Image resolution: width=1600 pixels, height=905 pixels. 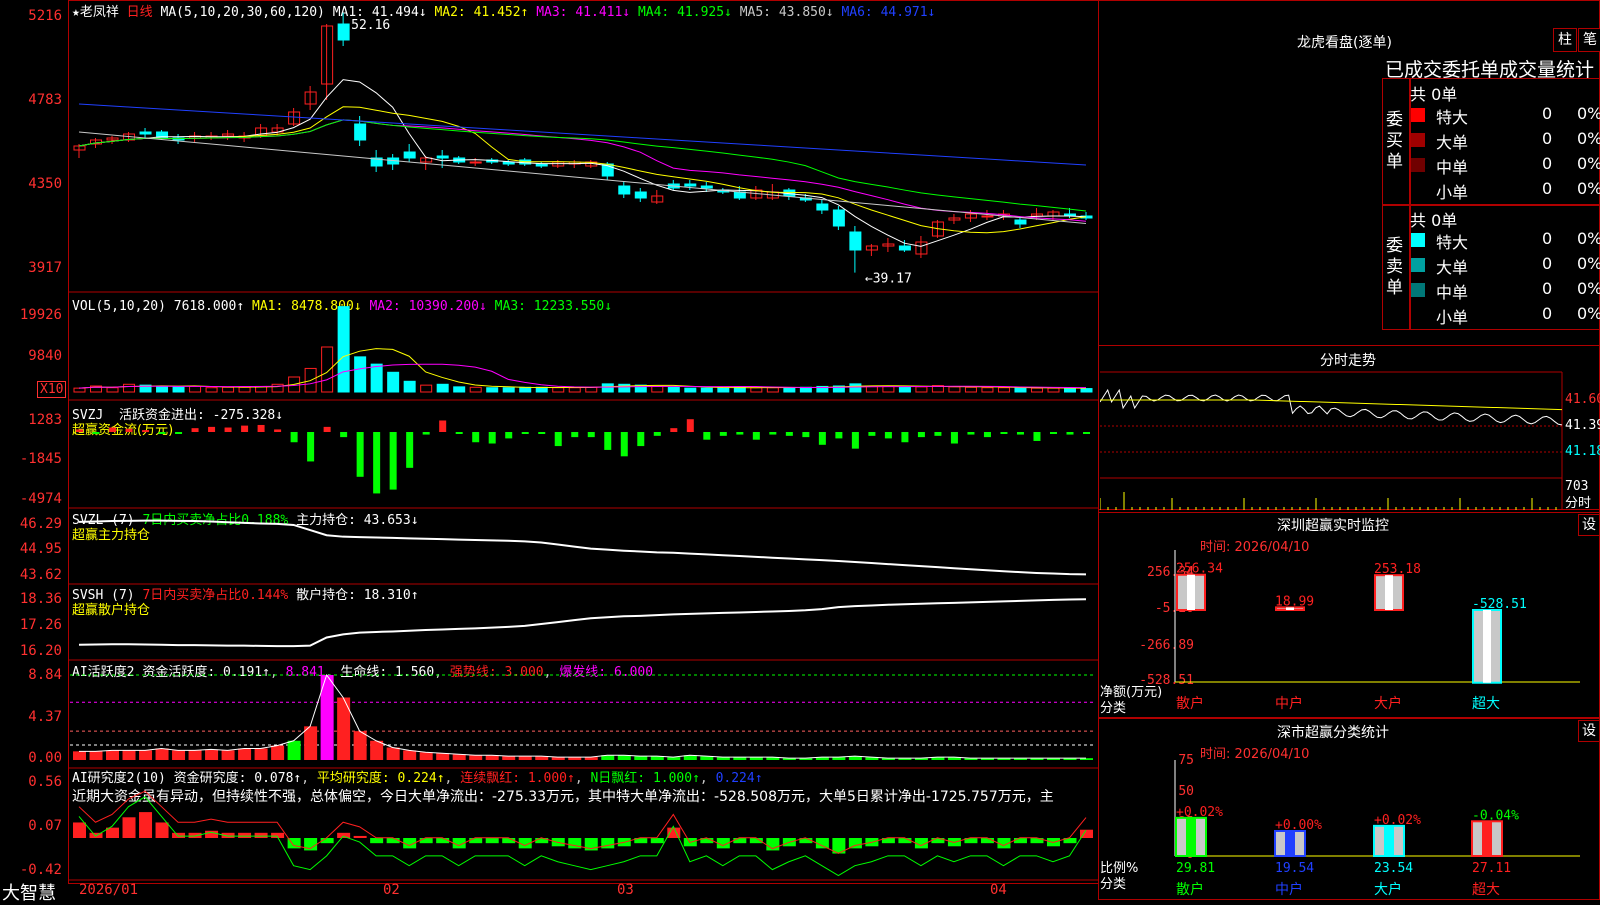 What do you see at coordinates (1495, 815) in the screenshot?
I see `ss-change-label: -0.04%` at bounding box center [1495, 815].